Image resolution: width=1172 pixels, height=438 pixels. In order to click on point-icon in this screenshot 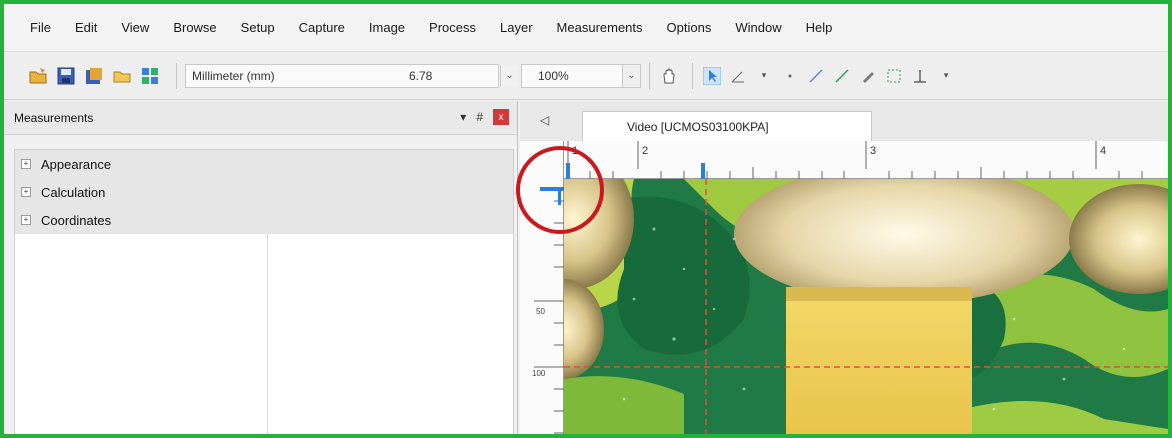, I will do `click(790, 76)`.